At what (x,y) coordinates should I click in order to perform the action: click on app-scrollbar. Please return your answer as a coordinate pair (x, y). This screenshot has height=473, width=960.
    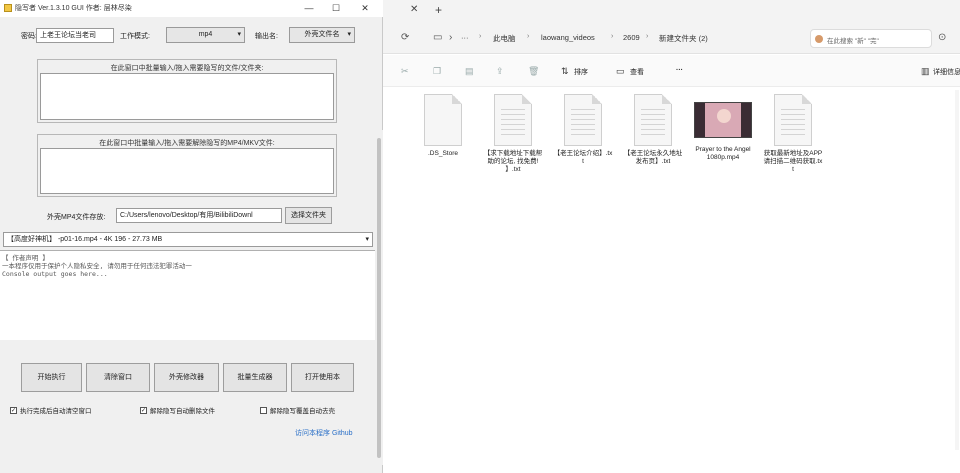
    Looking at the image, I should click on (379, 297).